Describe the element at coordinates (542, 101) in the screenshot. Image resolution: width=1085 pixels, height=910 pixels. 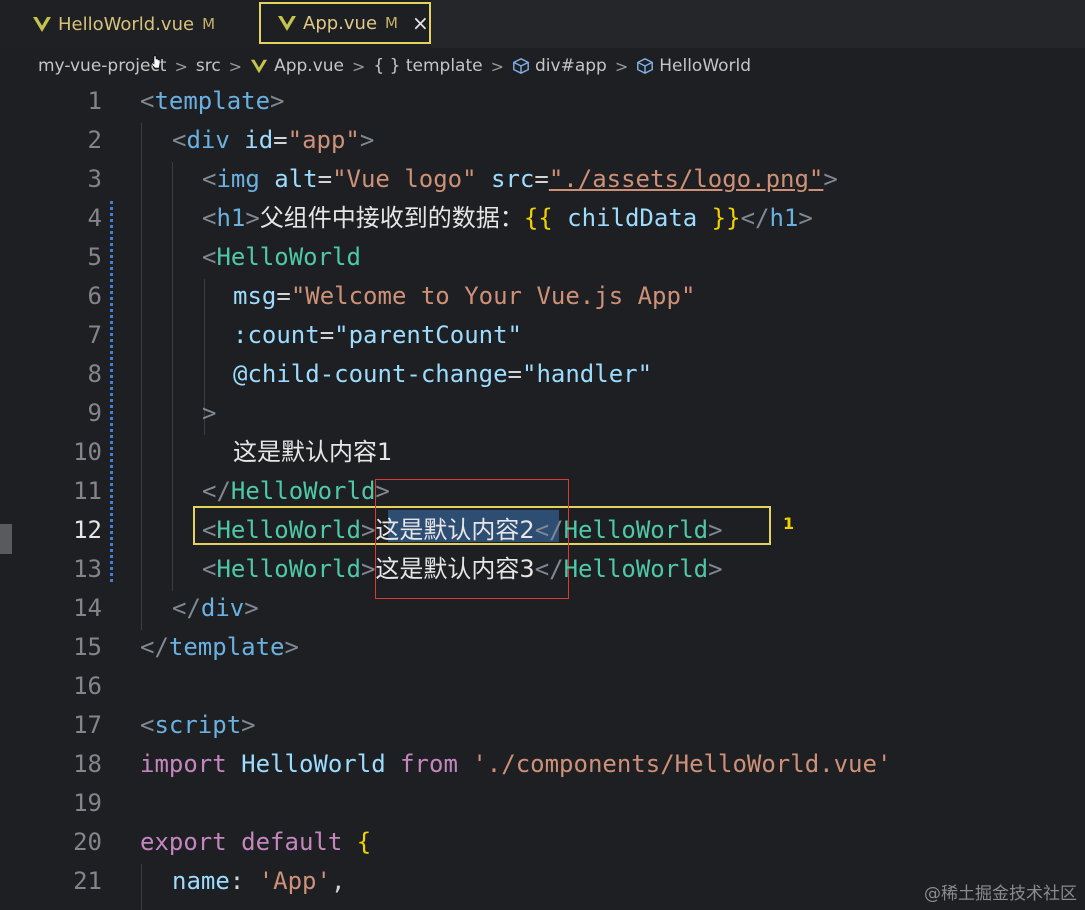
I see `code-line: 1 <template>` at that location.